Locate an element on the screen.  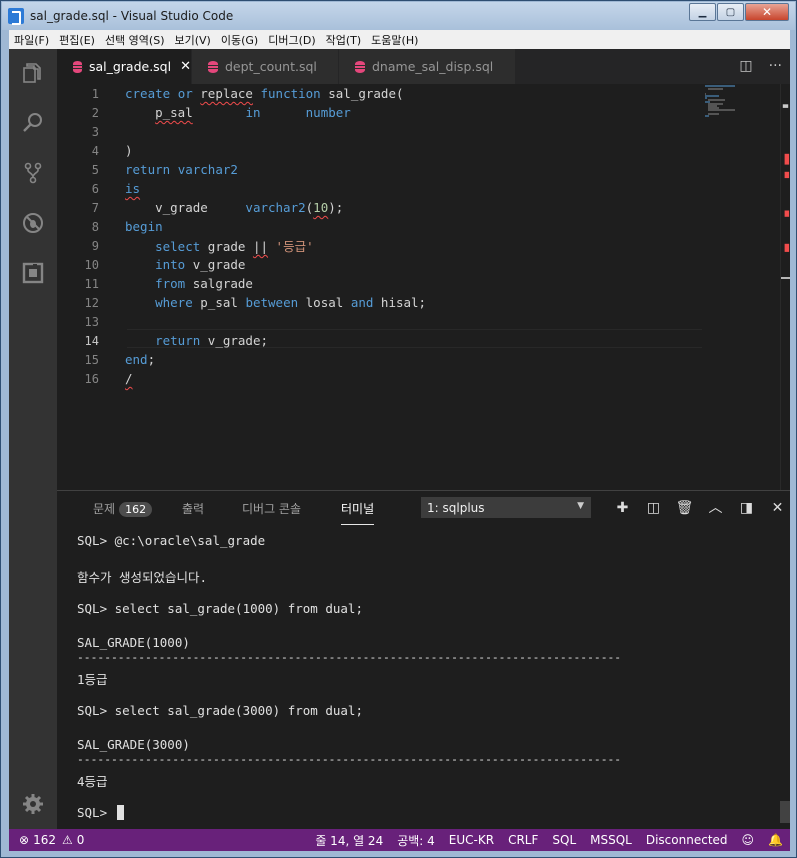
search-icon is located at coordinates (33, 123).